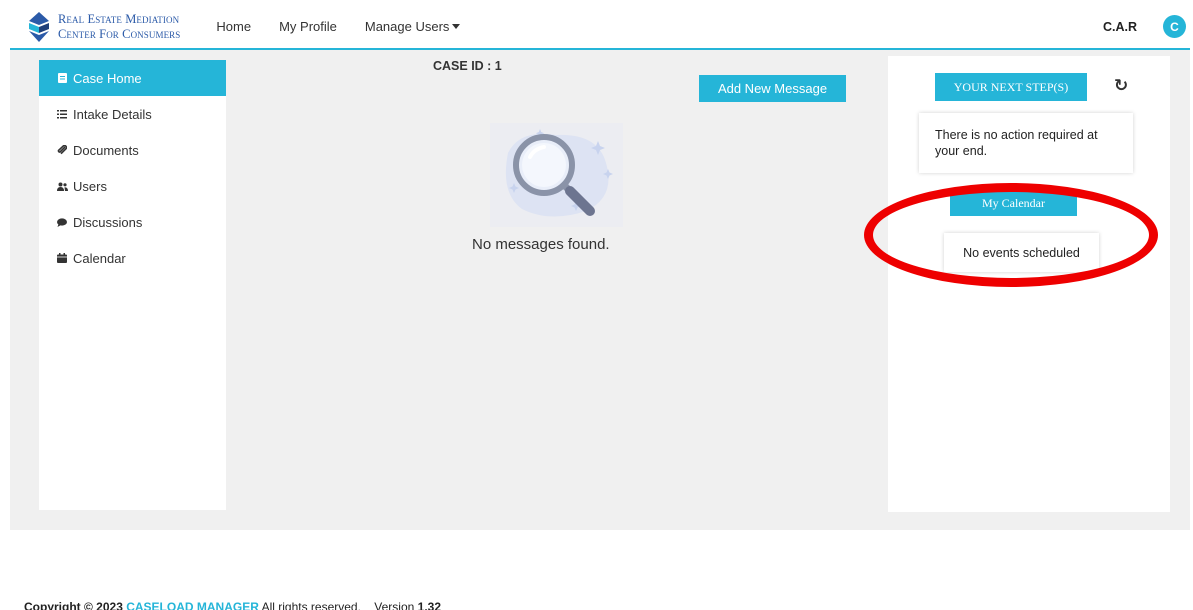 The width and height of the screenshot is (1193, 610). What do you see at coordinates (772, 88) in the screenshot?
I see `add-new-message-button: Add New Message` at bounding box center [772, 88].